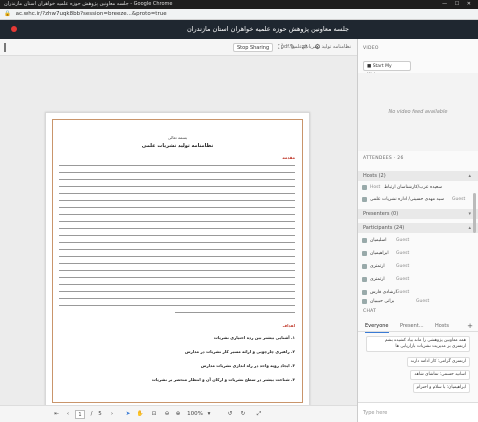  Describe the element at coordinates (100, 414) in the screenshot. I see `page-total: 5` at that location.